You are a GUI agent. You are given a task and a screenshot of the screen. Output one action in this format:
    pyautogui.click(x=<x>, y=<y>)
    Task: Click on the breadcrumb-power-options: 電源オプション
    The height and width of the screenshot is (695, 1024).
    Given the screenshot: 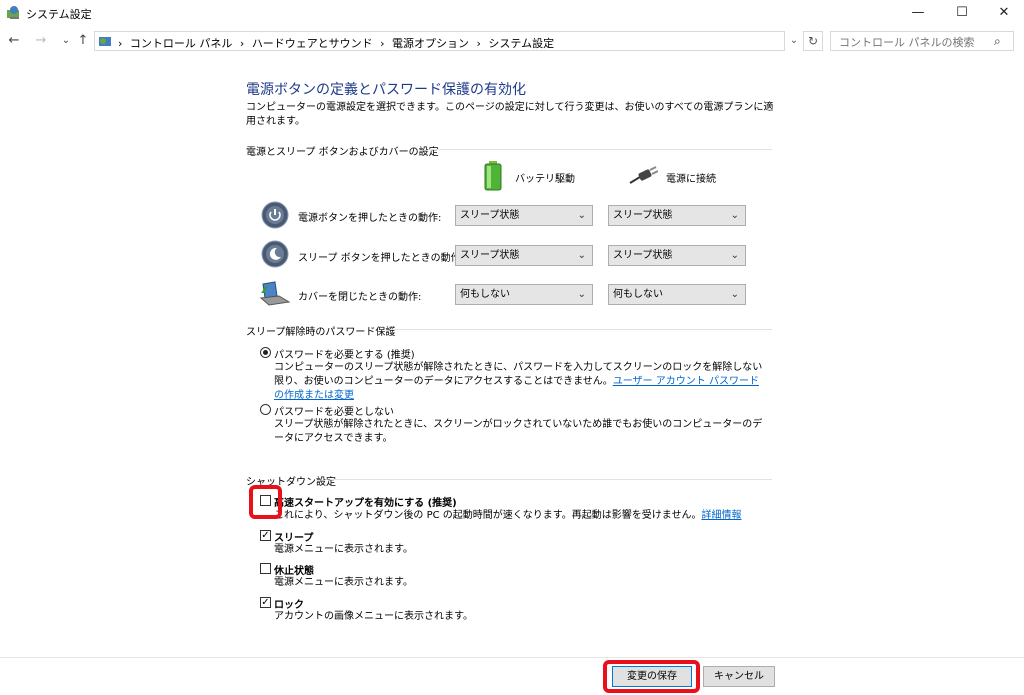 What is the action you would take?
    pyautogui.click(x=430, y=43)
    